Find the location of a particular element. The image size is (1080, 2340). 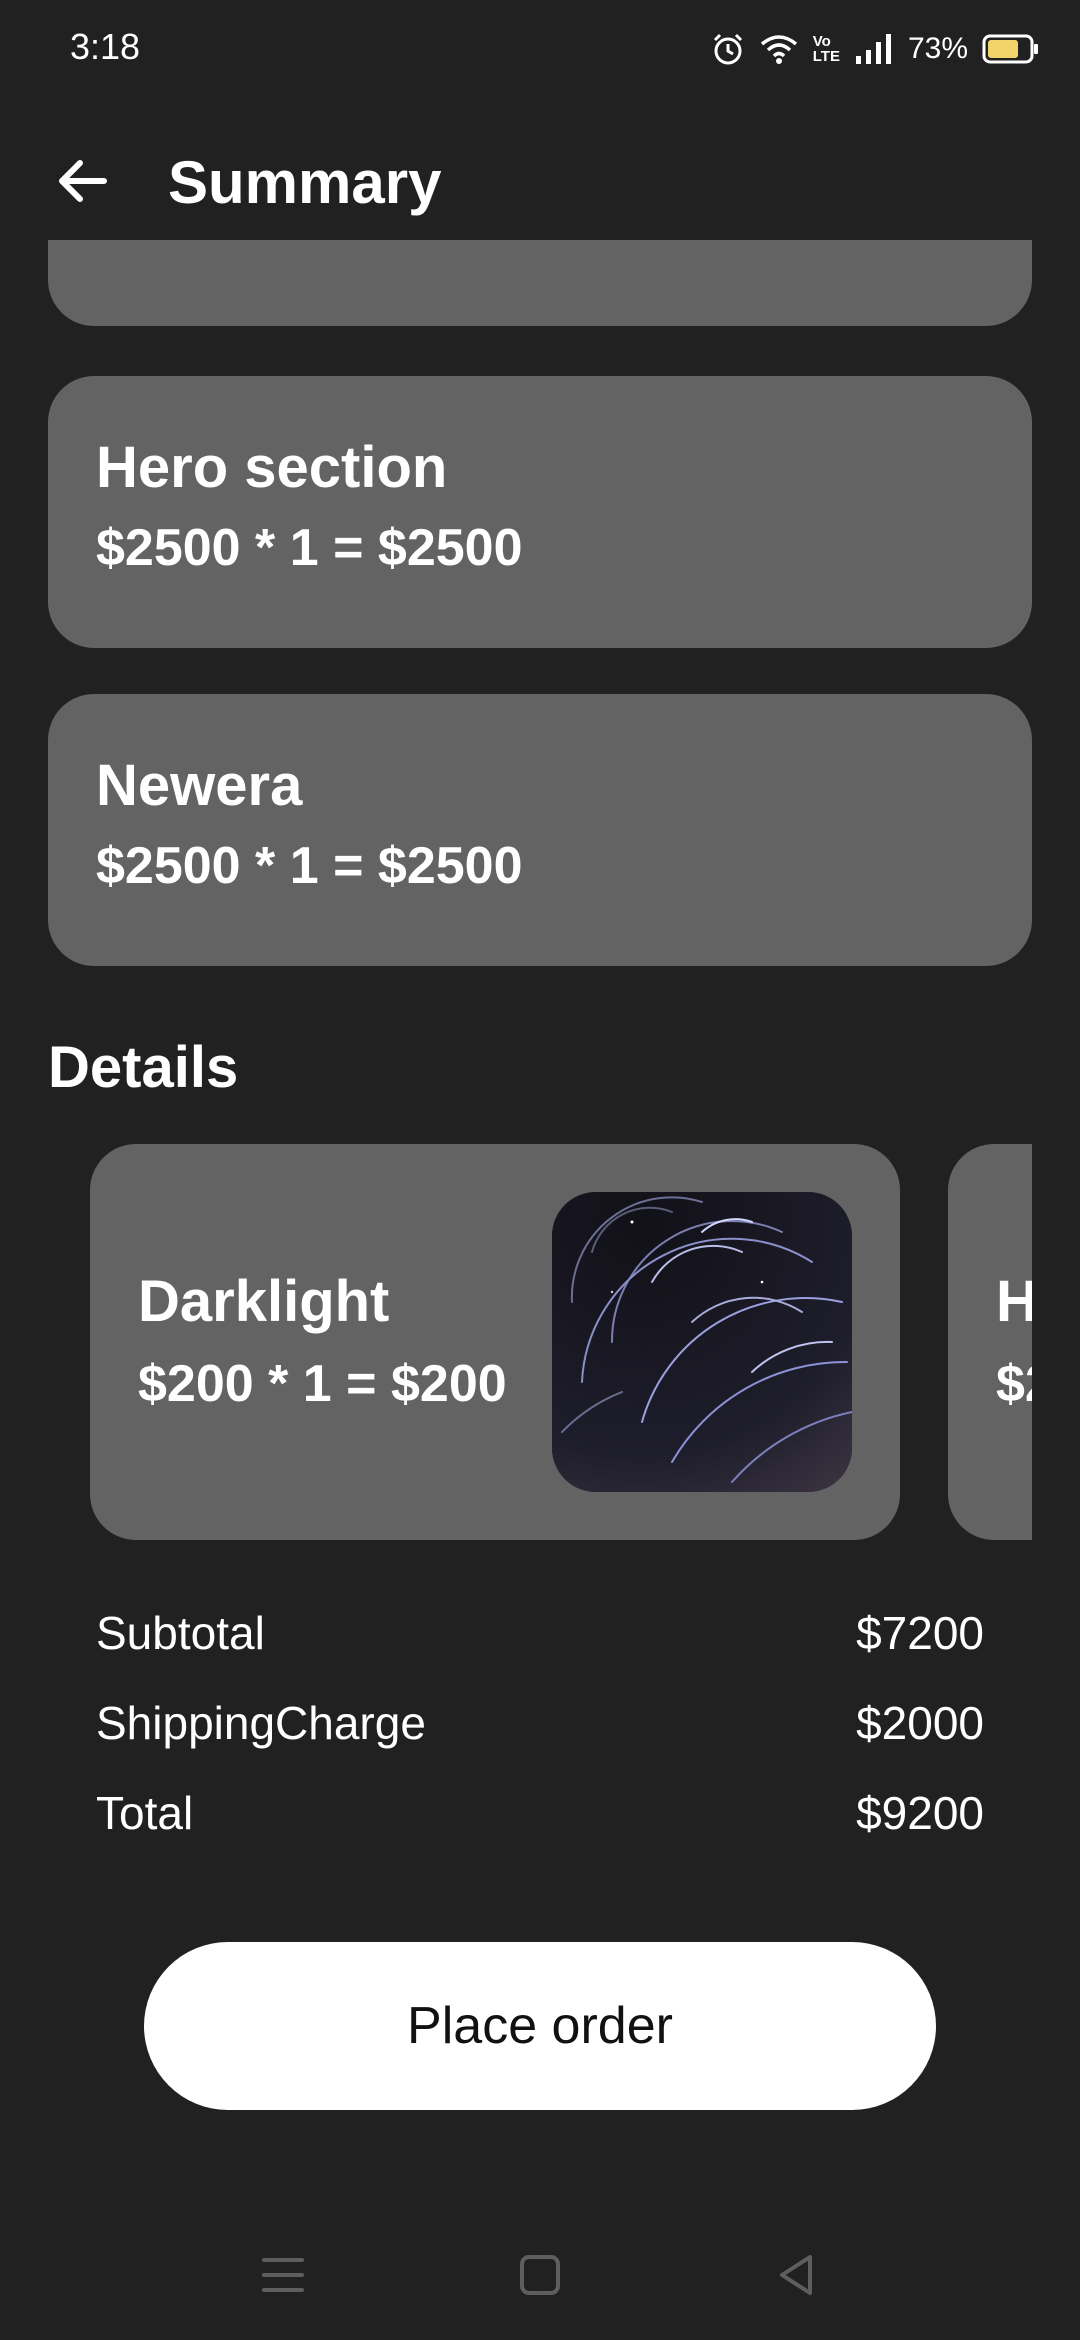

nav-menu-button is located at coordinates (283, 2275).